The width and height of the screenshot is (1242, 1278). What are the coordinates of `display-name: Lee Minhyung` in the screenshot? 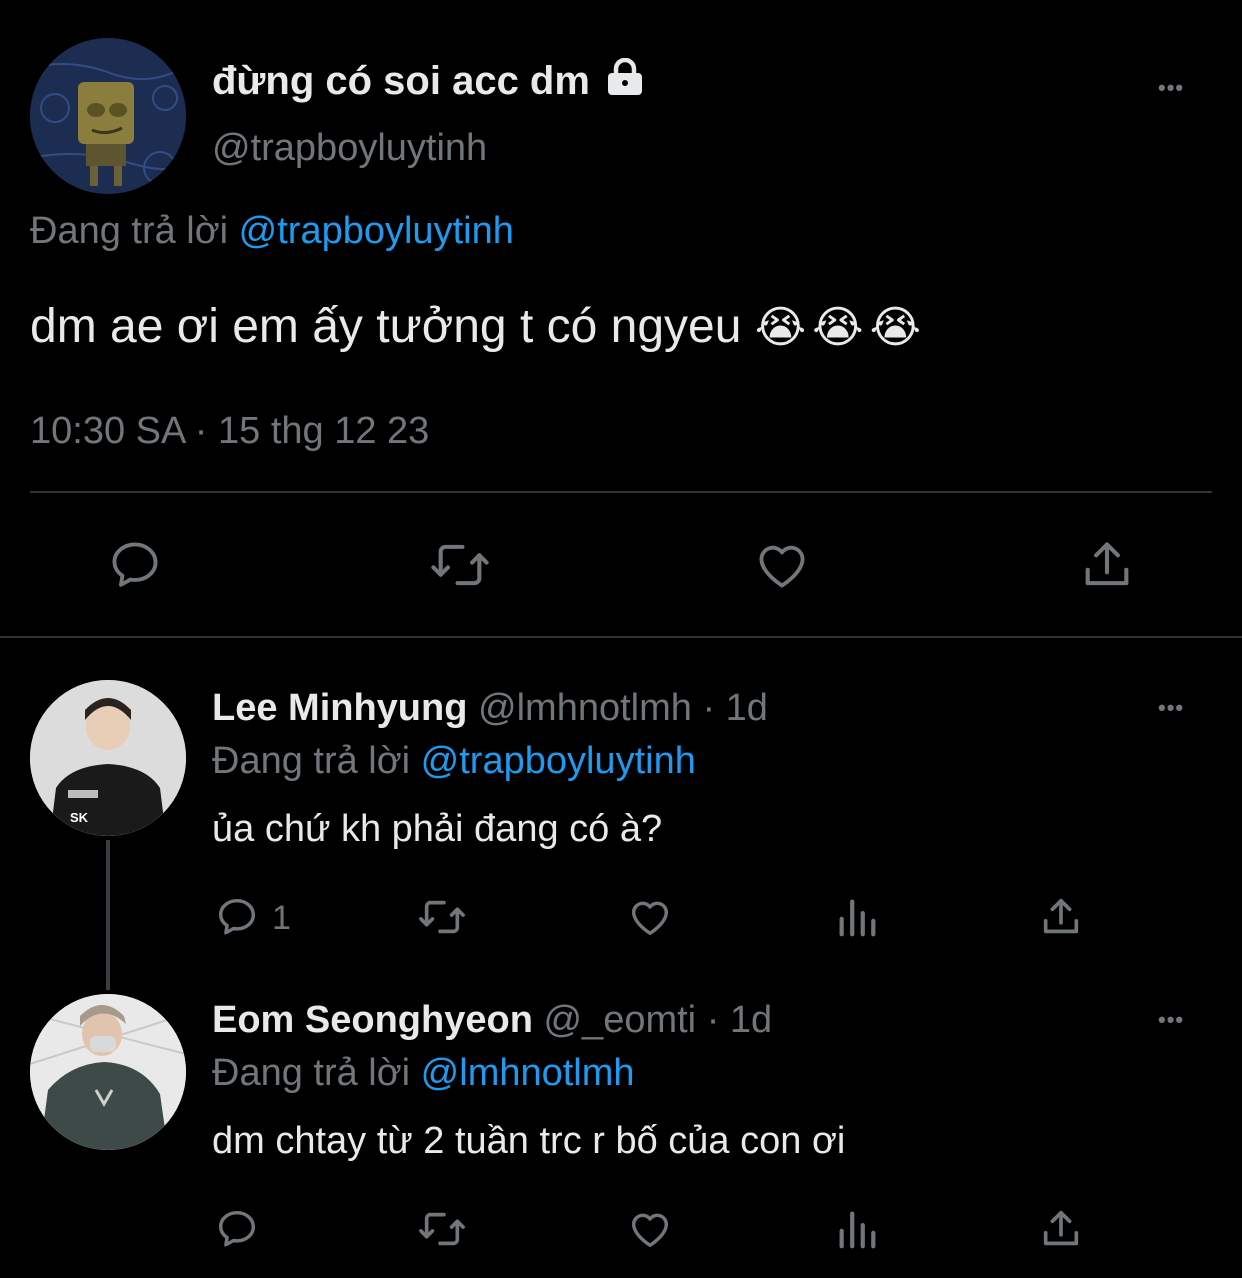 It's located at (339, 708).